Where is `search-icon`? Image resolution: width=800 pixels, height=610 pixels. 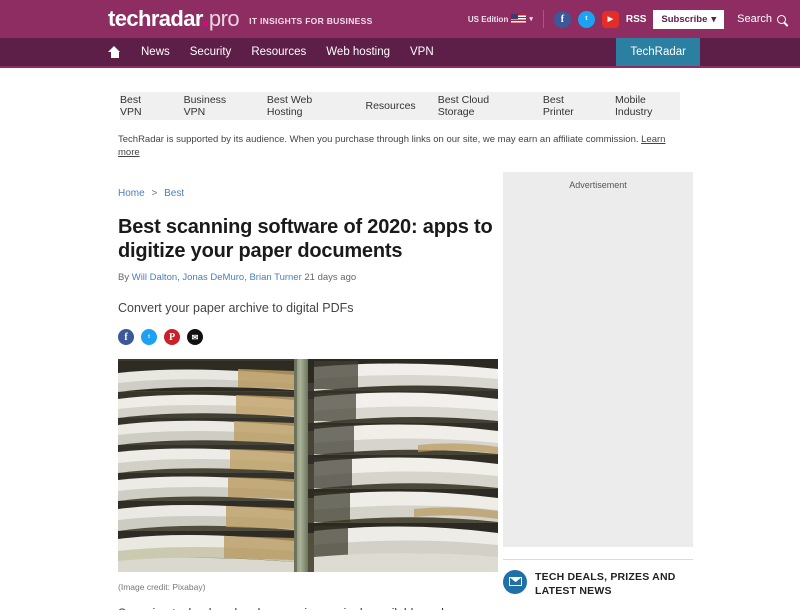 search-icon is located at coordinates (781, 19).